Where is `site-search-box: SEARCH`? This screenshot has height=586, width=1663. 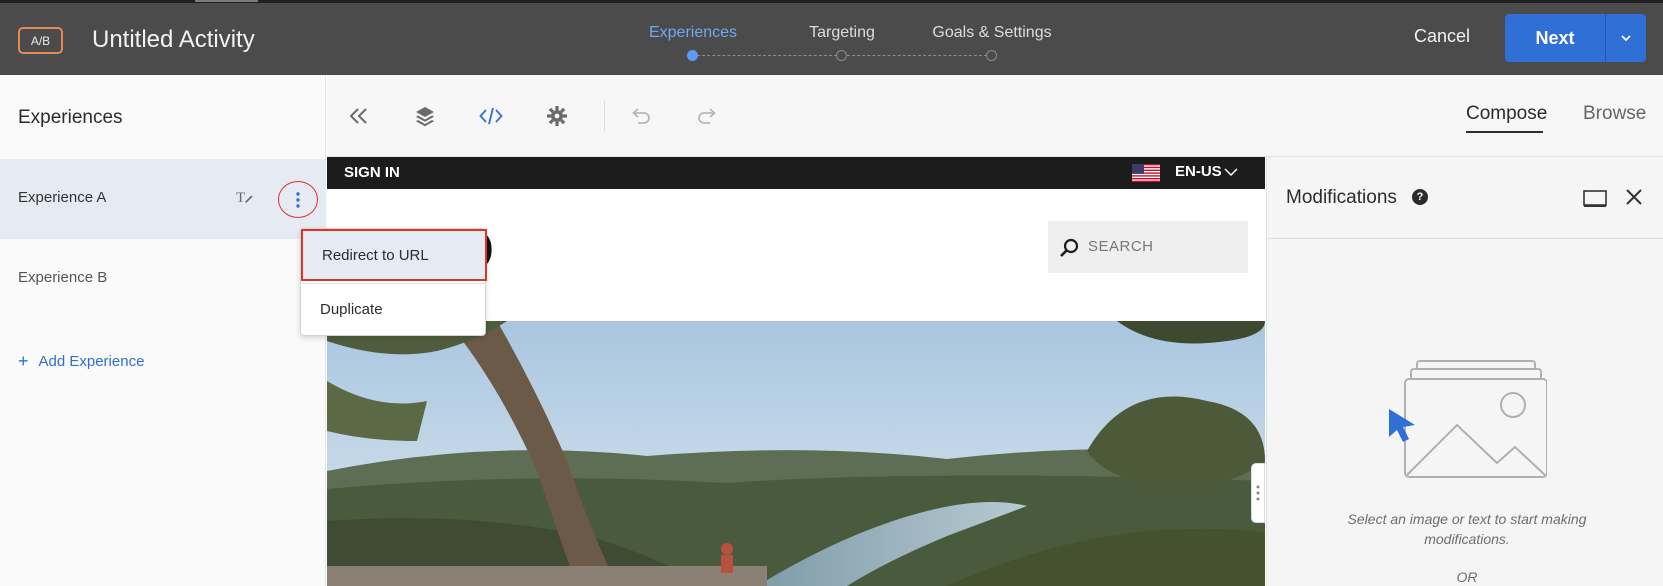 site-search-box: SEARCH is located at coordinates (1148, 247).